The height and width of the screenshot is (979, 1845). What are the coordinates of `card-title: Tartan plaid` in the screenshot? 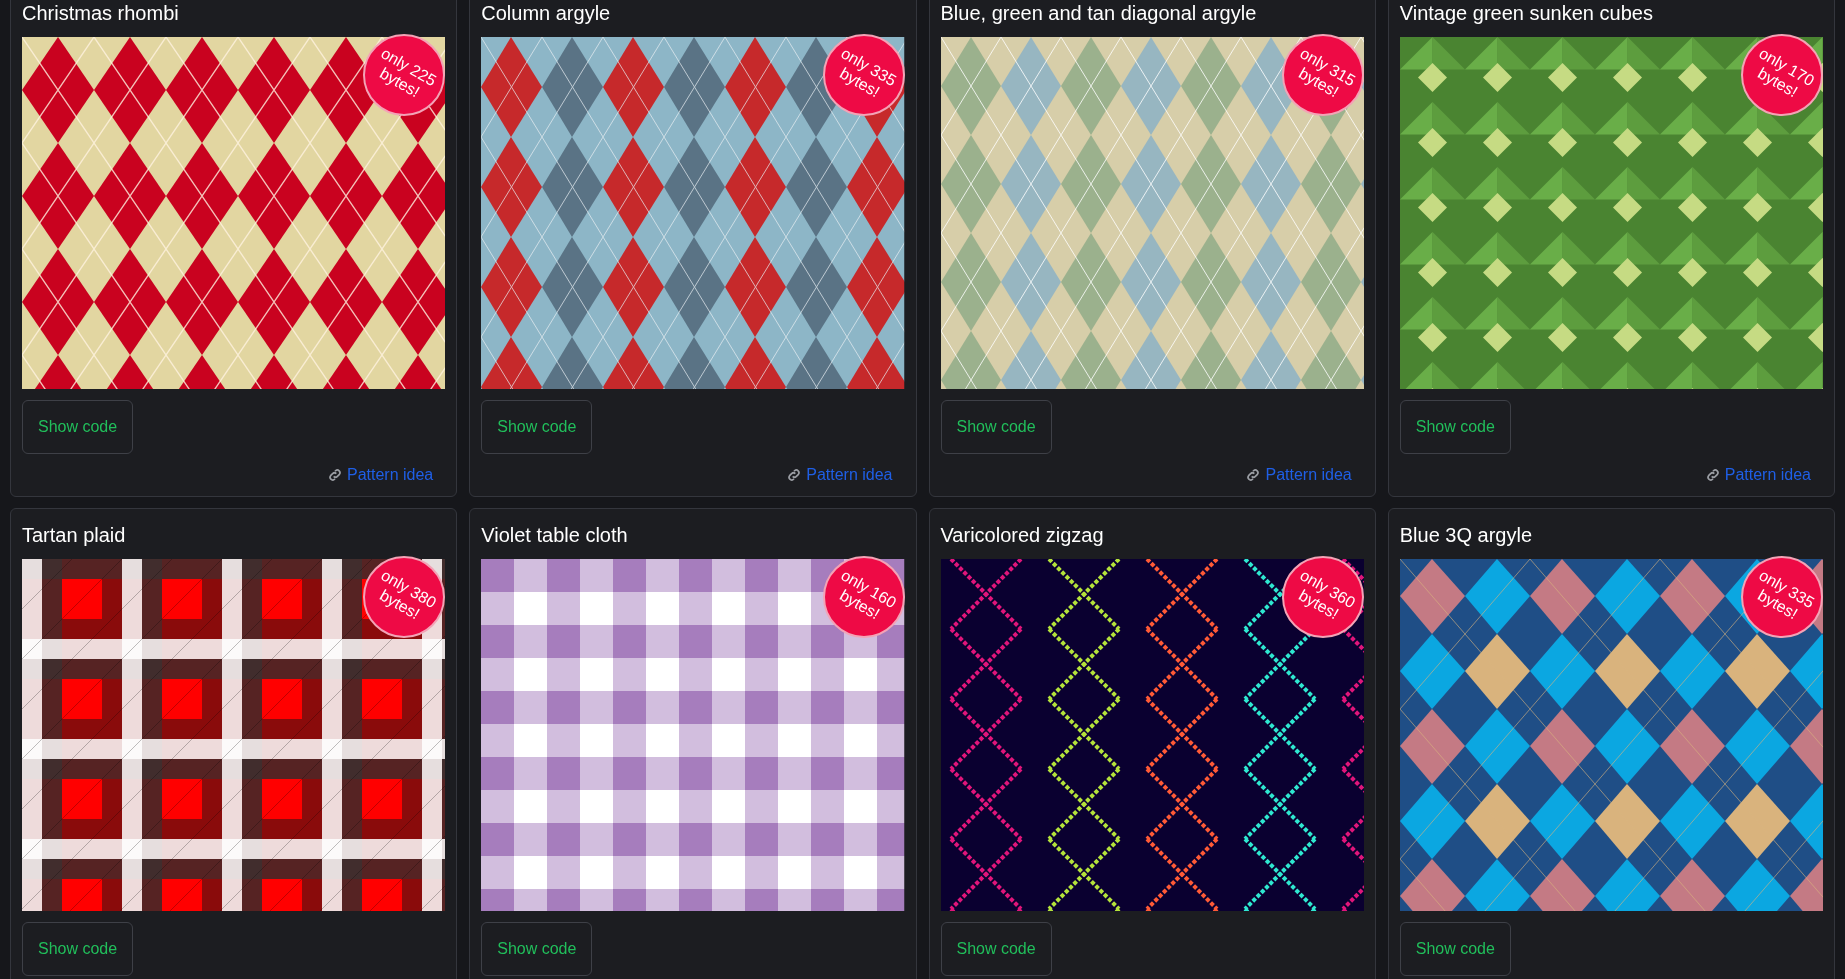 It's located at (74, 535).